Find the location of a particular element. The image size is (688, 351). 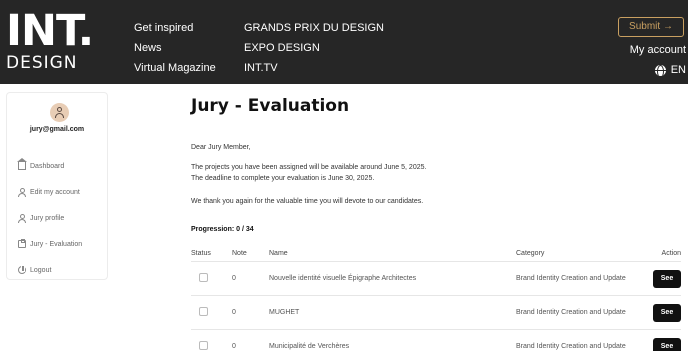

sidebar-item-label: Logout is located at coordinates (41, 270).